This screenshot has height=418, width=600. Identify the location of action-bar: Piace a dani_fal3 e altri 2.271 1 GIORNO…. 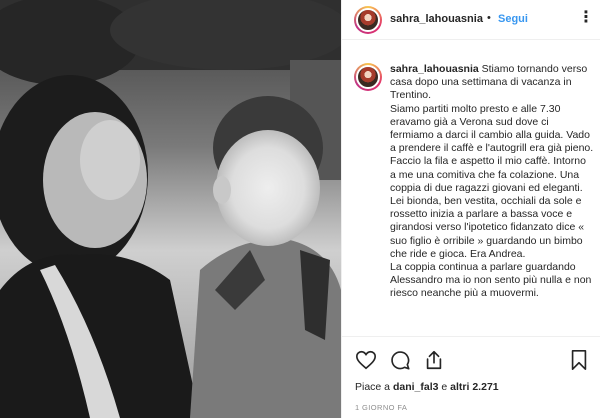
(471, 377).